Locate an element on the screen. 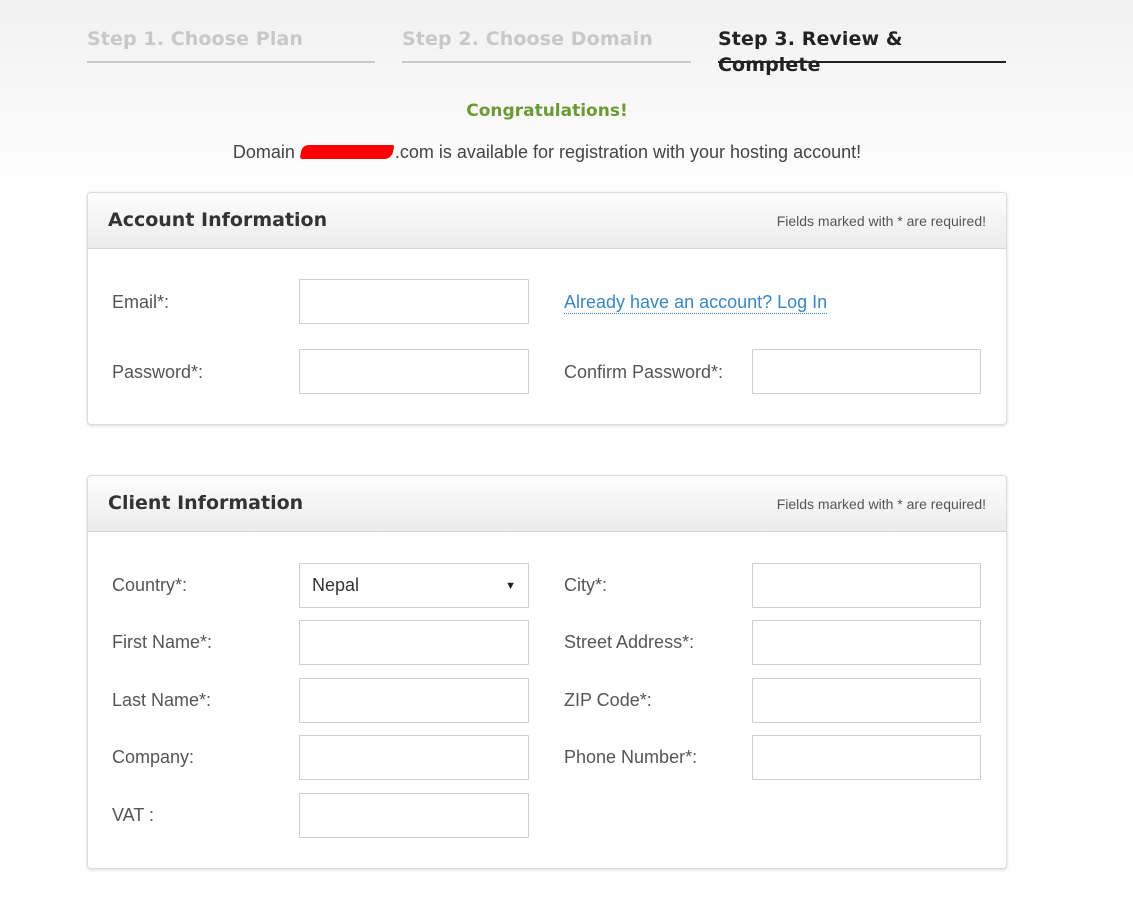 Image resolution: width=1133 pixels, height=900 pixels. email-field is located at coordinates (414, 301).